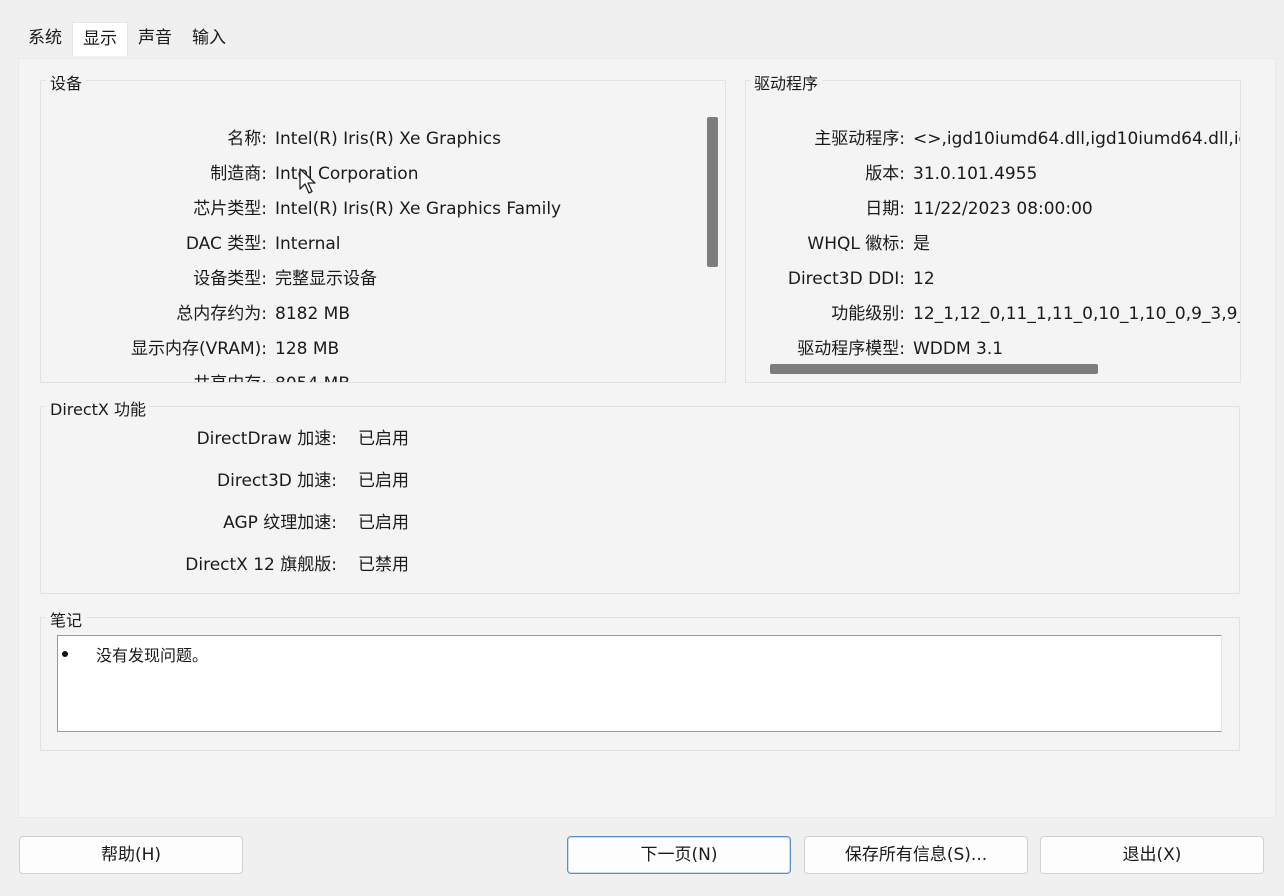 The image size is (1284, 896). I want to click on device-key: 制造商:, so click(238, 174).